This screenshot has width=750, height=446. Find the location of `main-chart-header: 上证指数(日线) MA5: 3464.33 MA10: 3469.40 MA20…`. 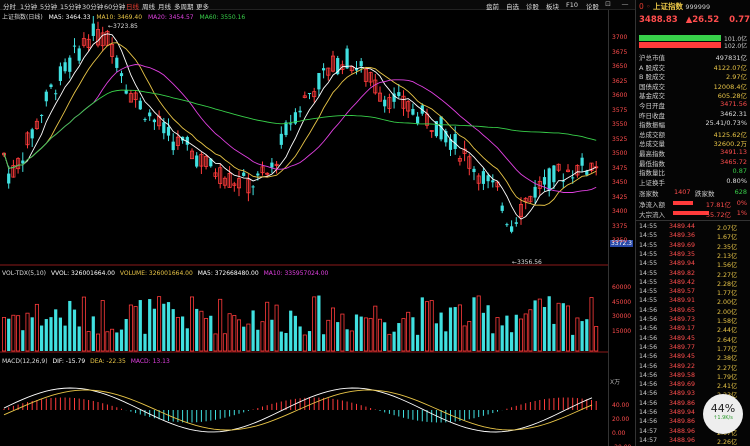

main-chart-header: 上证指数(日线) MA5: 3464.33 MA10: 3469.40 MA20… is located at coordinates (123, 16).